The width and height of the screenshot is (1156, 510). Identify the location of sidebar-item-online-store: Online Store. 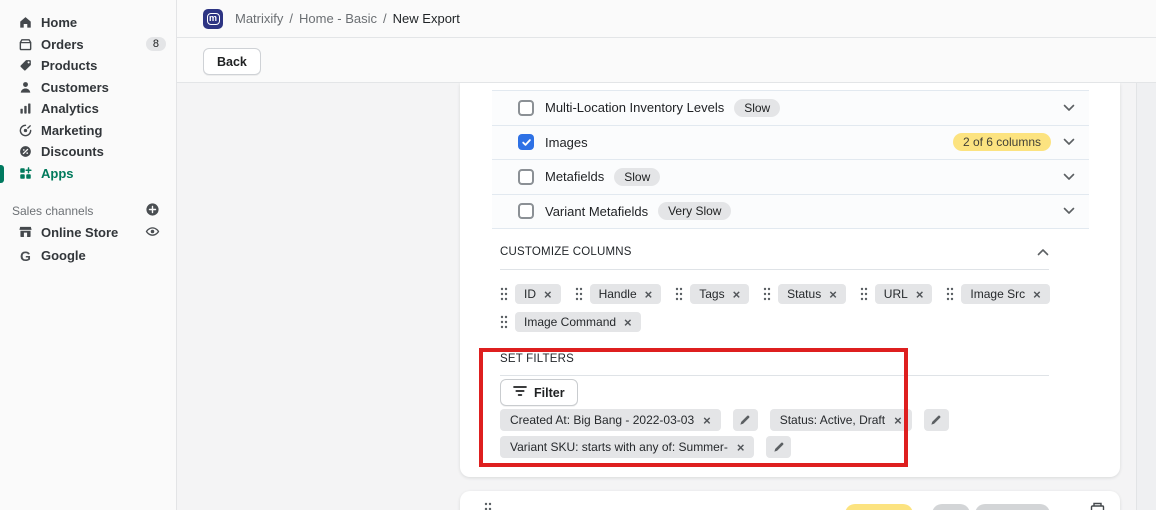
(88, 232).